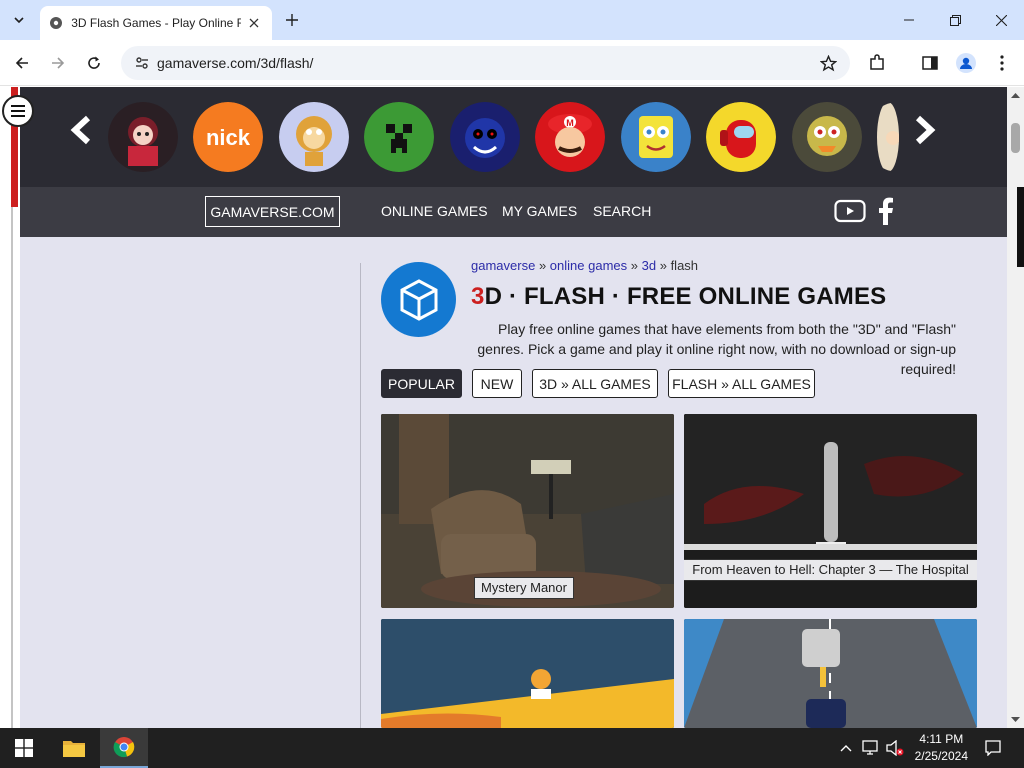 This screenshot has width=1024, height=768. I want to click on category-carousel: nick M, so click(513, 137).